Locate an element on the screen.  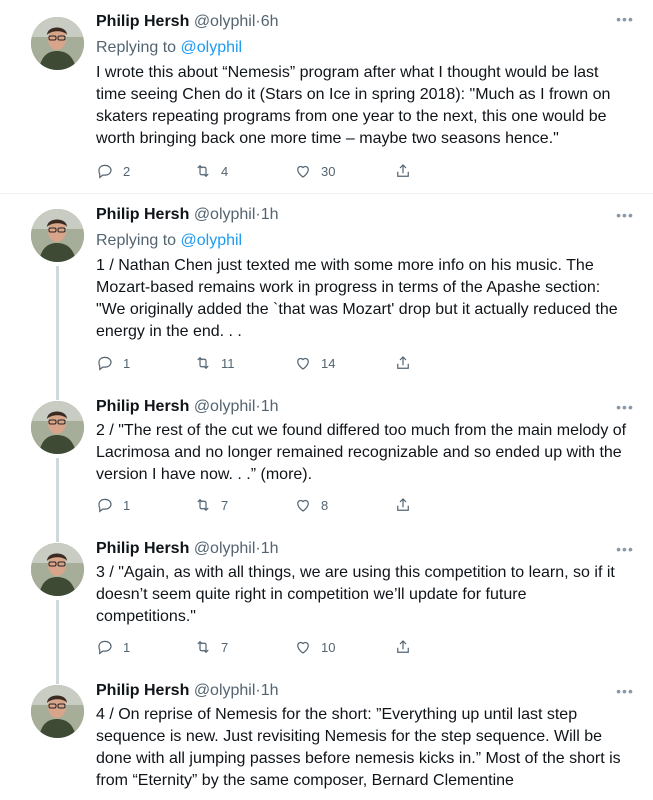
like-count: 30 is located at coordinates (328, 171).